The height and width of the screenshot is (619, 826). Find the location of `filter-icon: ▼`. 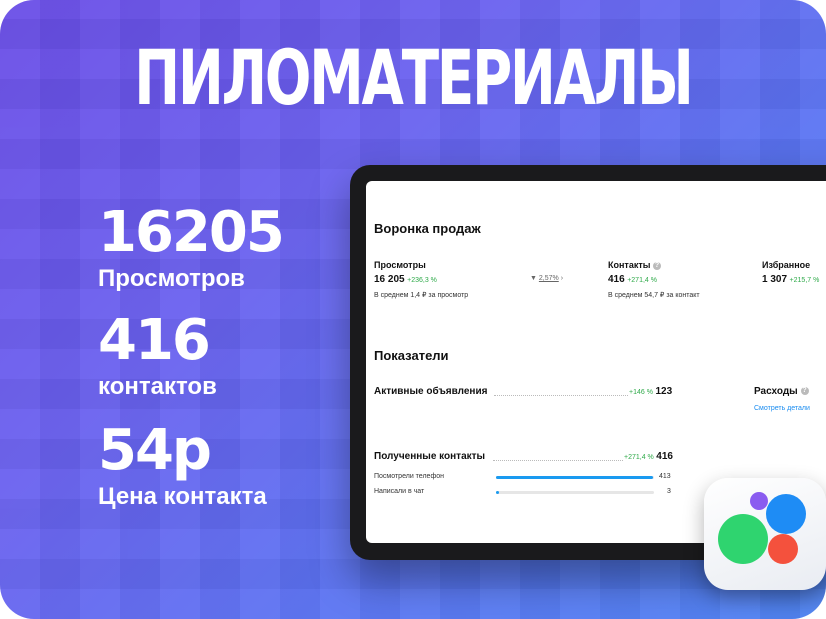

filter-icon: ▼ is located at coordinates (533, 278).